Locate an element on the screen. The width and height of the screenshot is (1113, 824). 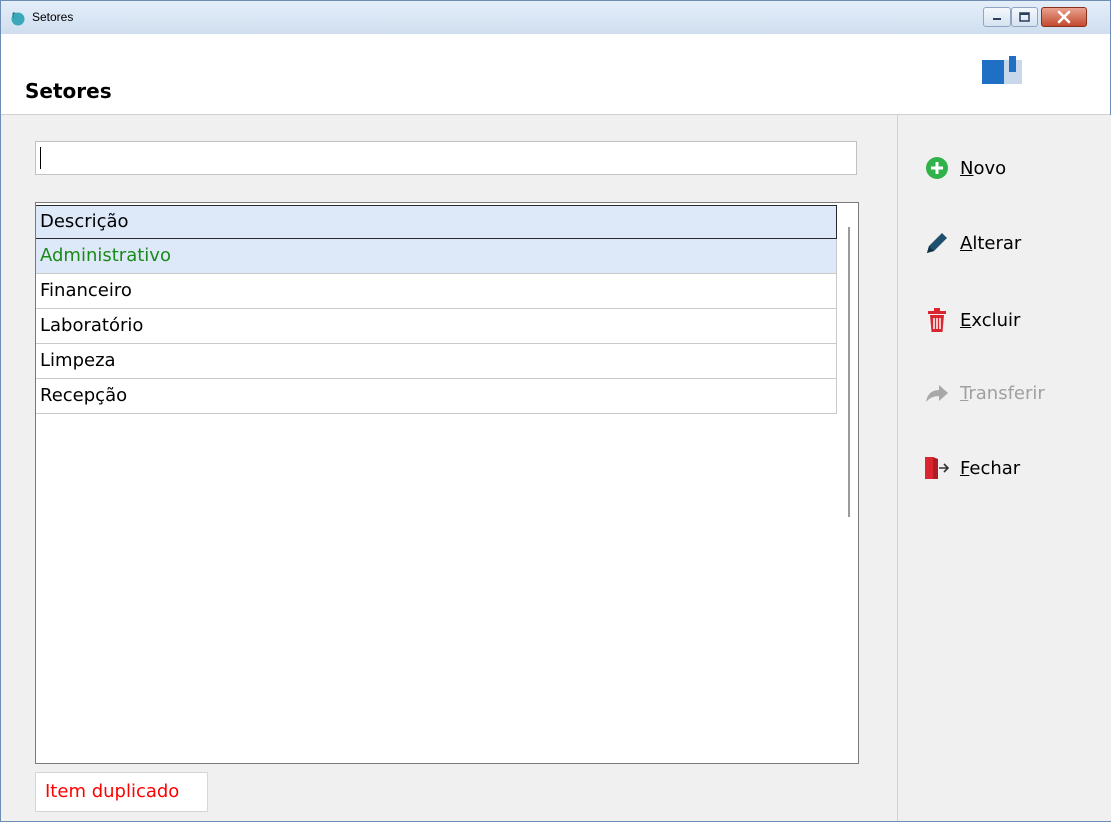
close-icon is located at coordinates (1064, 17).